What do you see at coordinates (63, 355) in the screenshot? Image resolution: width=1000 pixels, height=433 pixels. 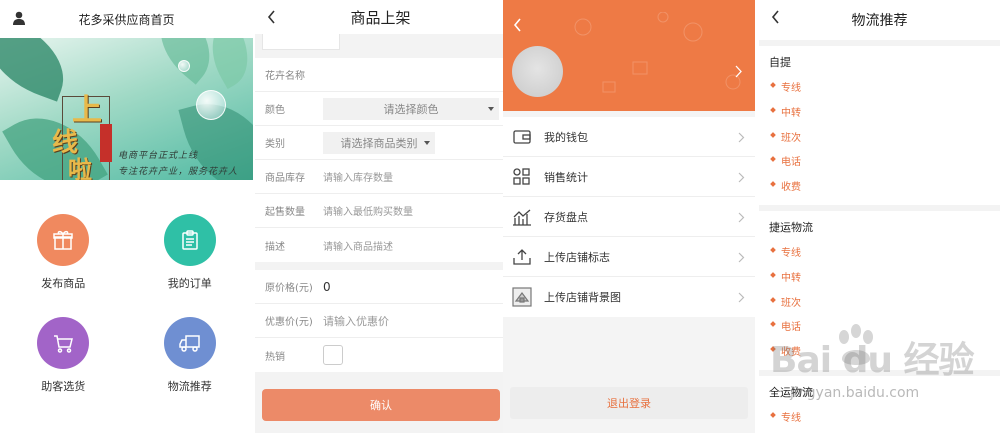 I see `assist-selection-button: 助客选货` at bounding box center [63, 355].